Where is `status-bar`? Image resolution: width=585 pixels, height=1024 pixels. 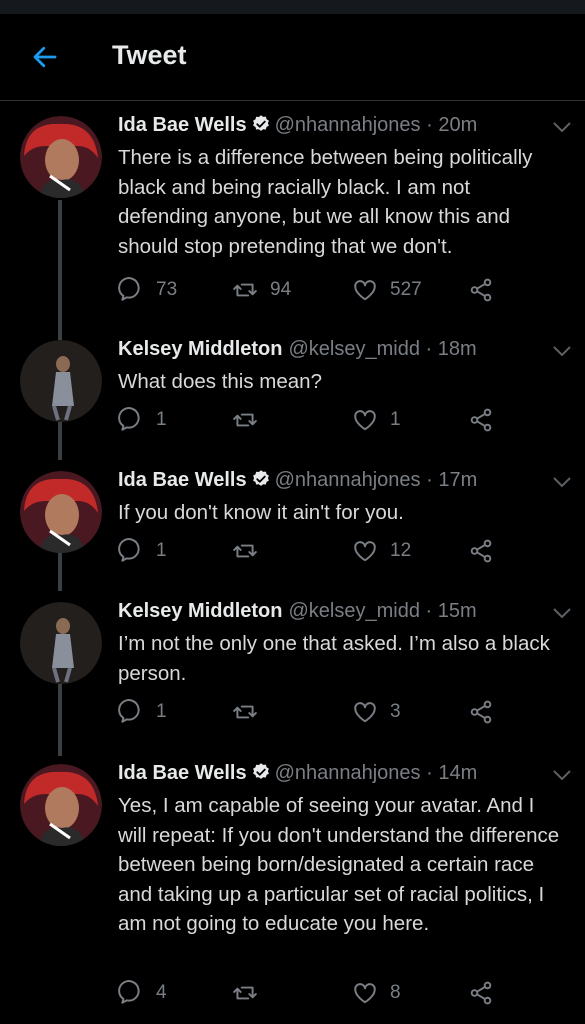
status-bar is located at coordinates (292, 7).